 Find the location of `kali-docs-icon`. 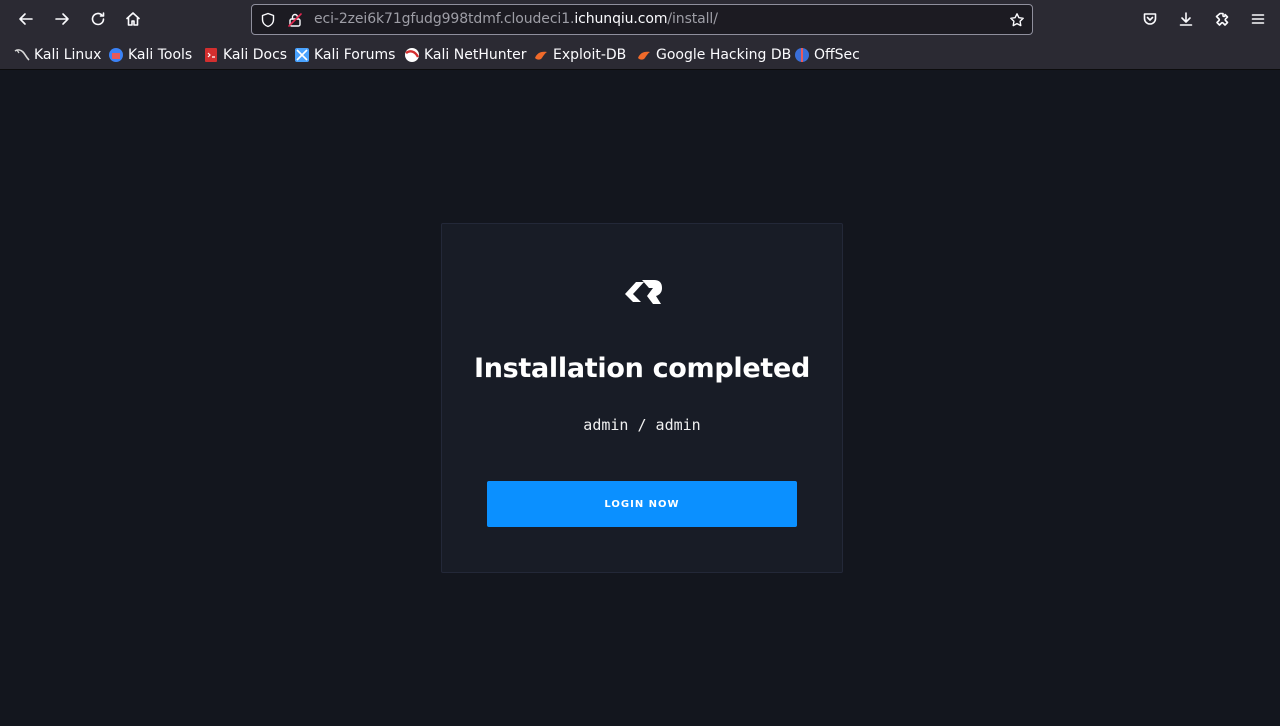

kali-docs-icon is located at coordinates (211, 55).